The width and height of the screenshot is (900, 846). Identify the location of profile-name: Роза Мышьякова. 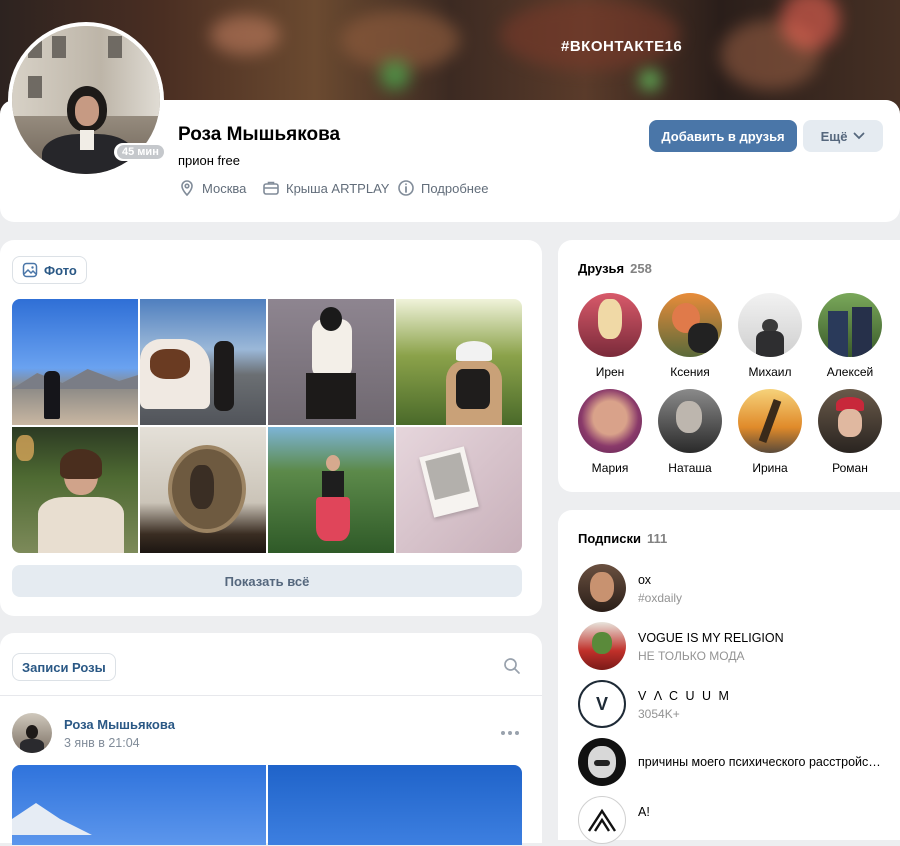
(259, 134).